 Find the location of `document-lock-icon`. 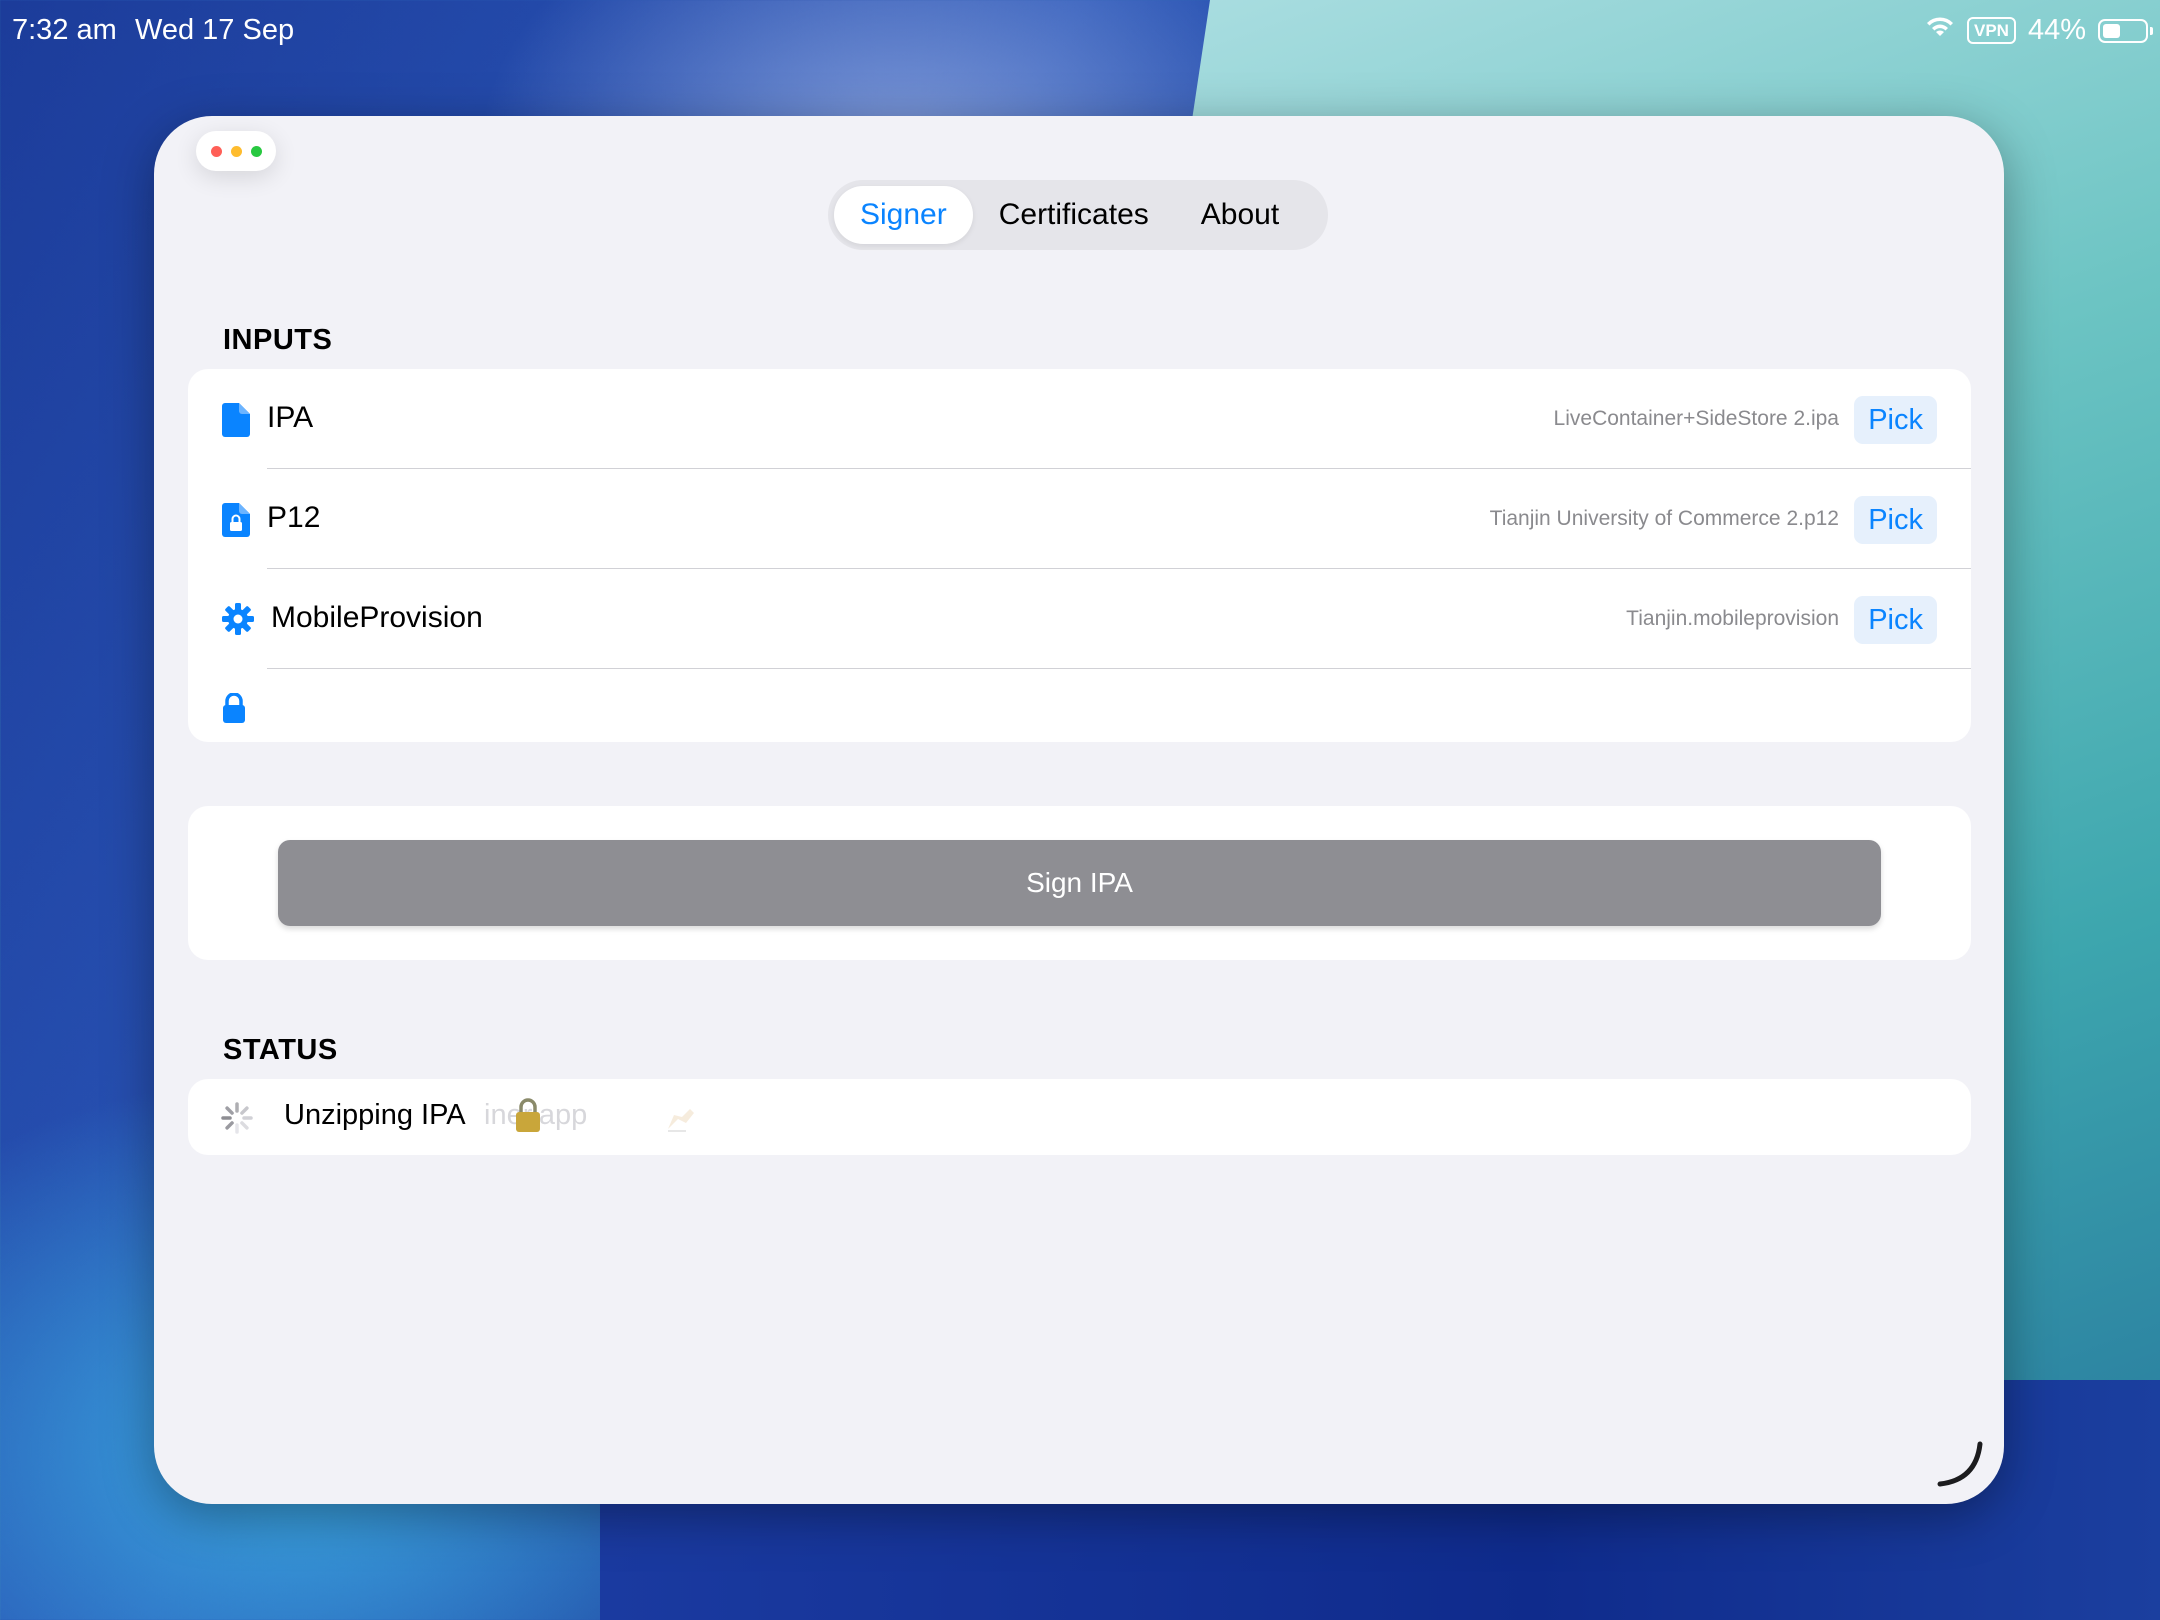

document-lock-icon is located at coordinates (236, 520).